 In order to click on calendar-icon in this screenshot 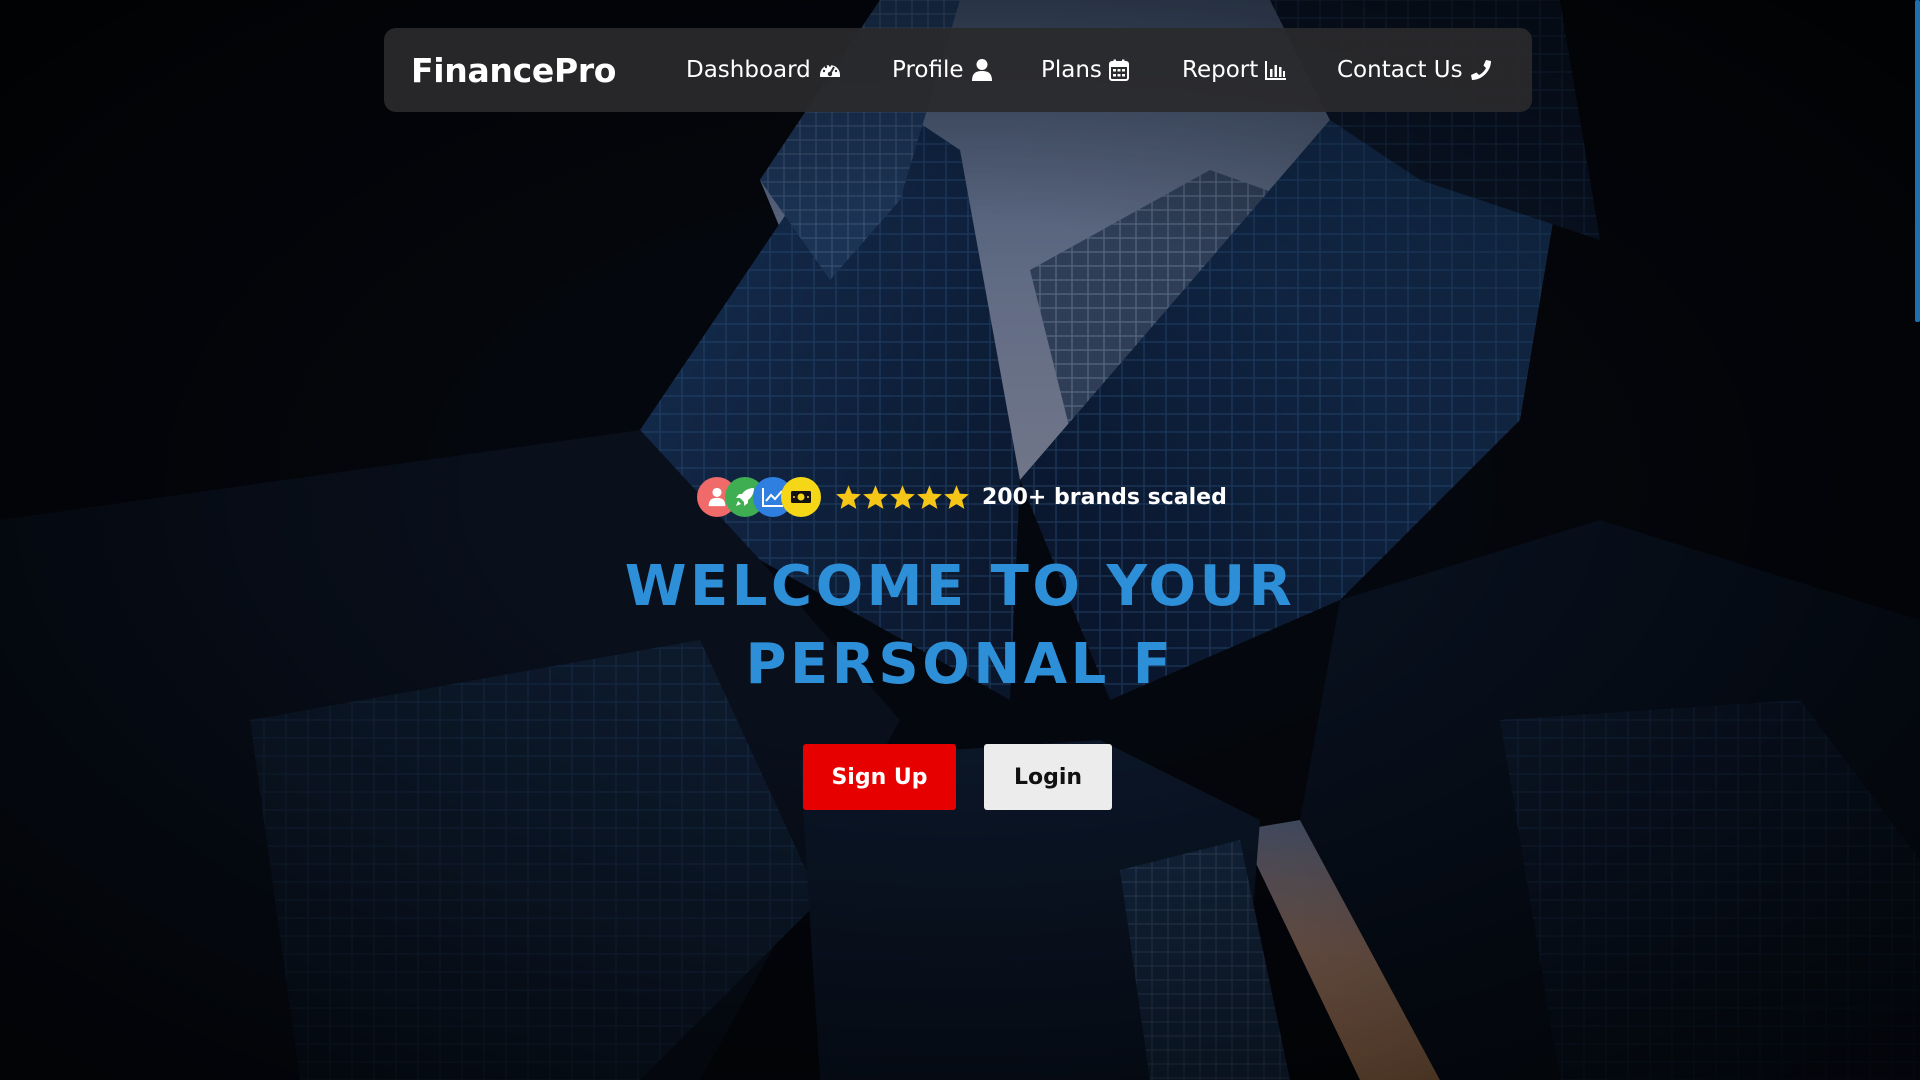, I will do `click(1118, 70)`.